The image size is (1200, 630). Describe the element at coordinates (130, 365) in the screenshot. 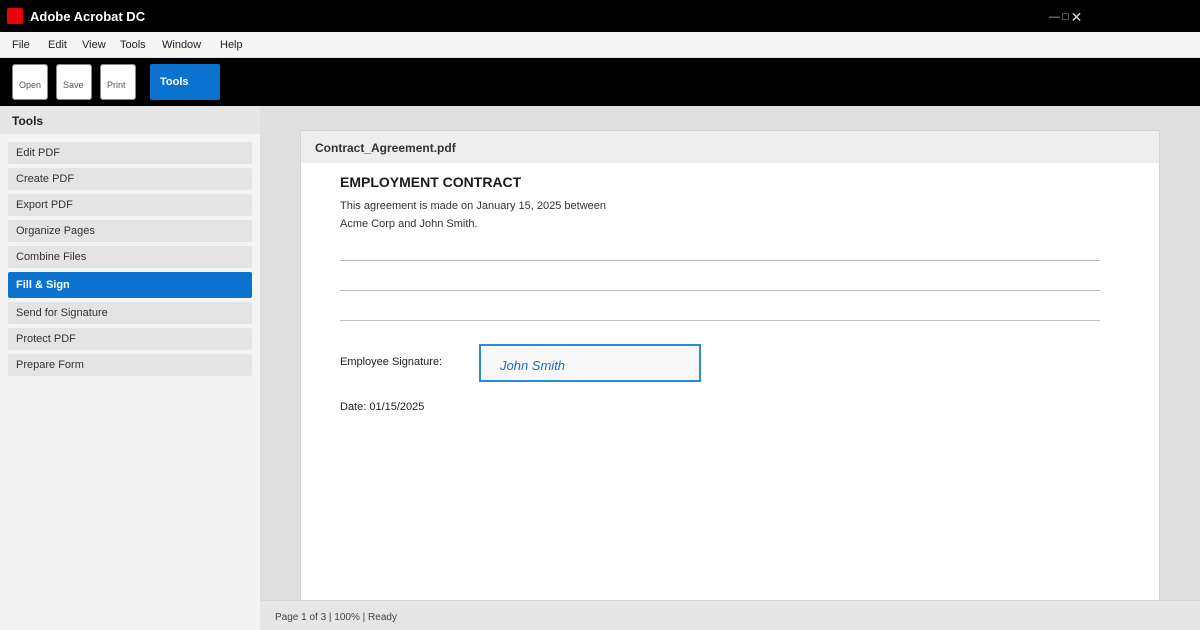

I see `sidebar-item-prepare-form: Prepare Form` at that location.